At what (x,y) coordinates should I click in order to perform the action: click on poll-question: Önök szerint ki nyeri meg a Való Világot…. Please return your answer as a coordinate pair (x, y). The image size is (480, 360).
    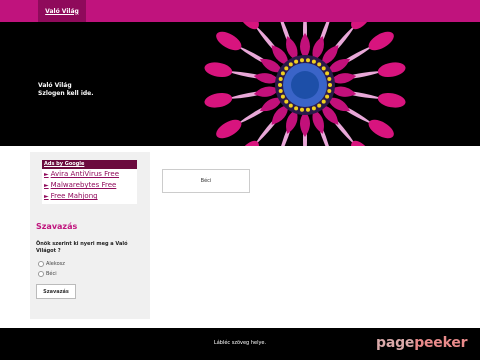
    Looking at the image, I should click on (82, 247).